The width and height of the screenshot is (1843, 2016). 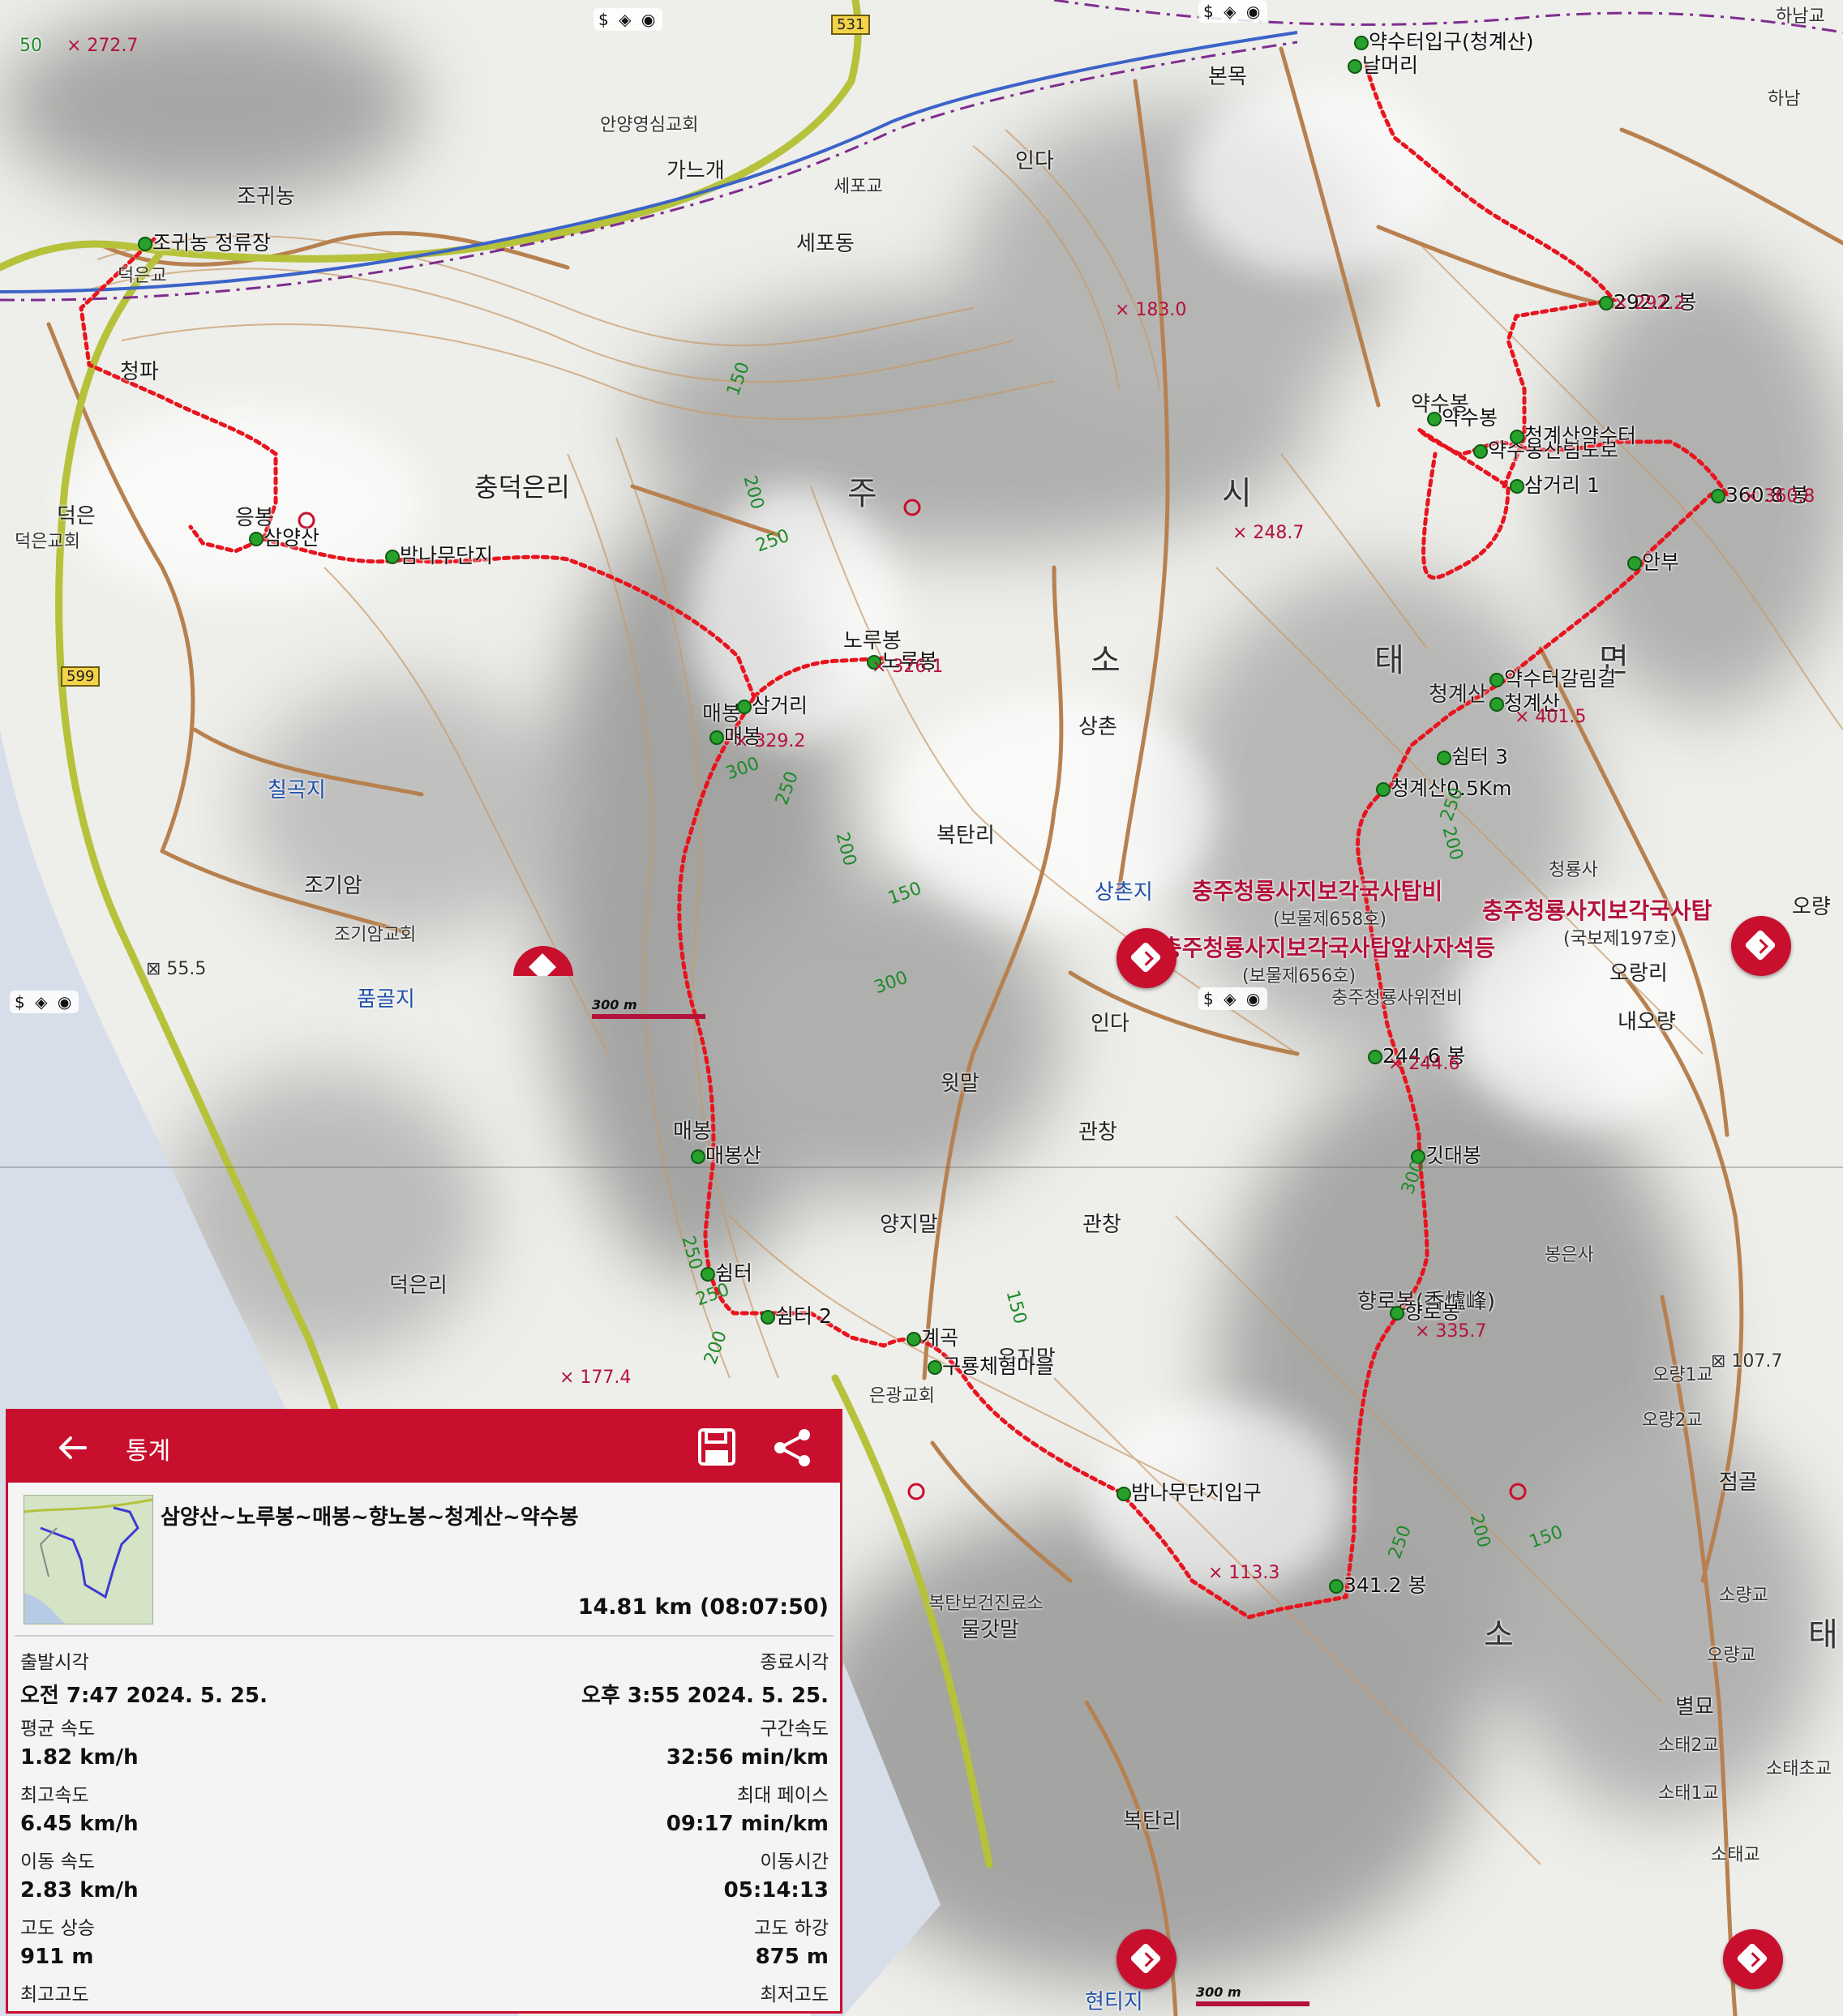 I want to click on route-number-shield: 531, so click(x=851, y=25).